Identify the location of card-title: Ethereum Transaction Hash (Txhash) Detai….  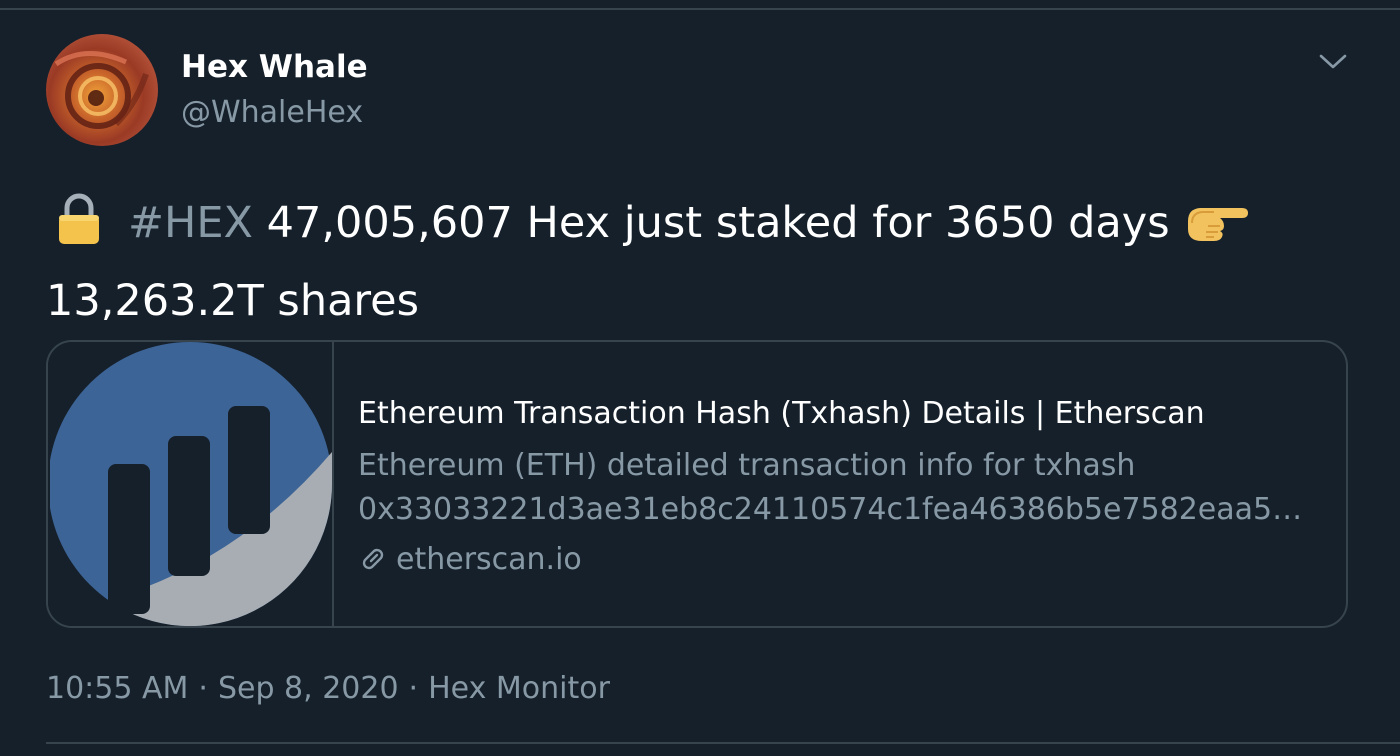
(781, 413).